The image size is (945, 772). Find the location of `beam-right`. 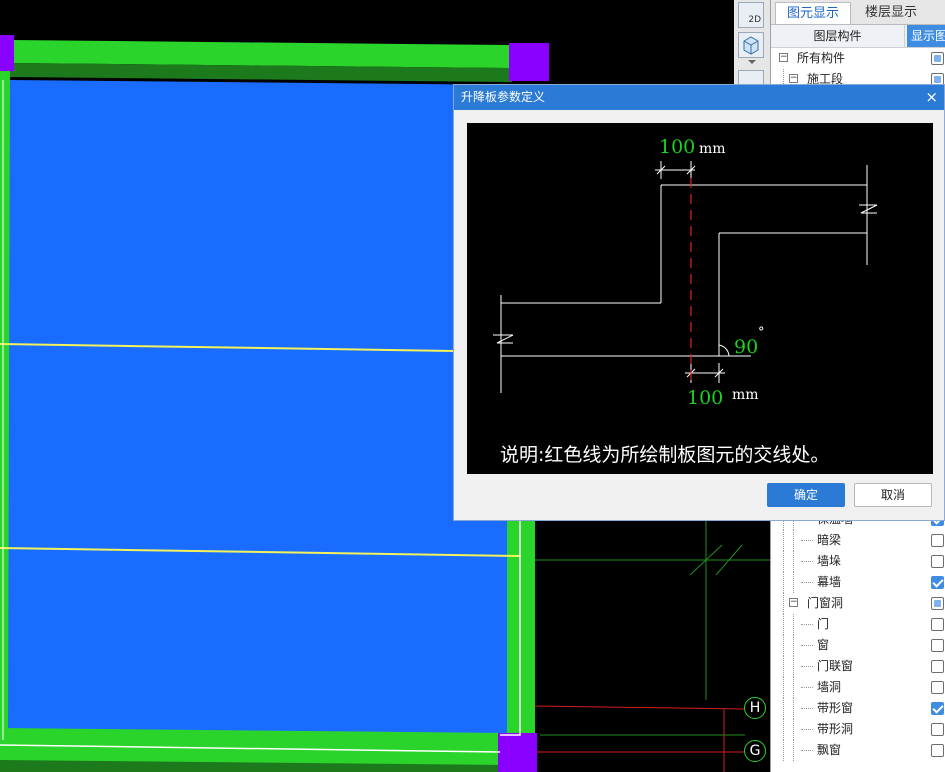

beam-right is located at coordinates (521, 631).